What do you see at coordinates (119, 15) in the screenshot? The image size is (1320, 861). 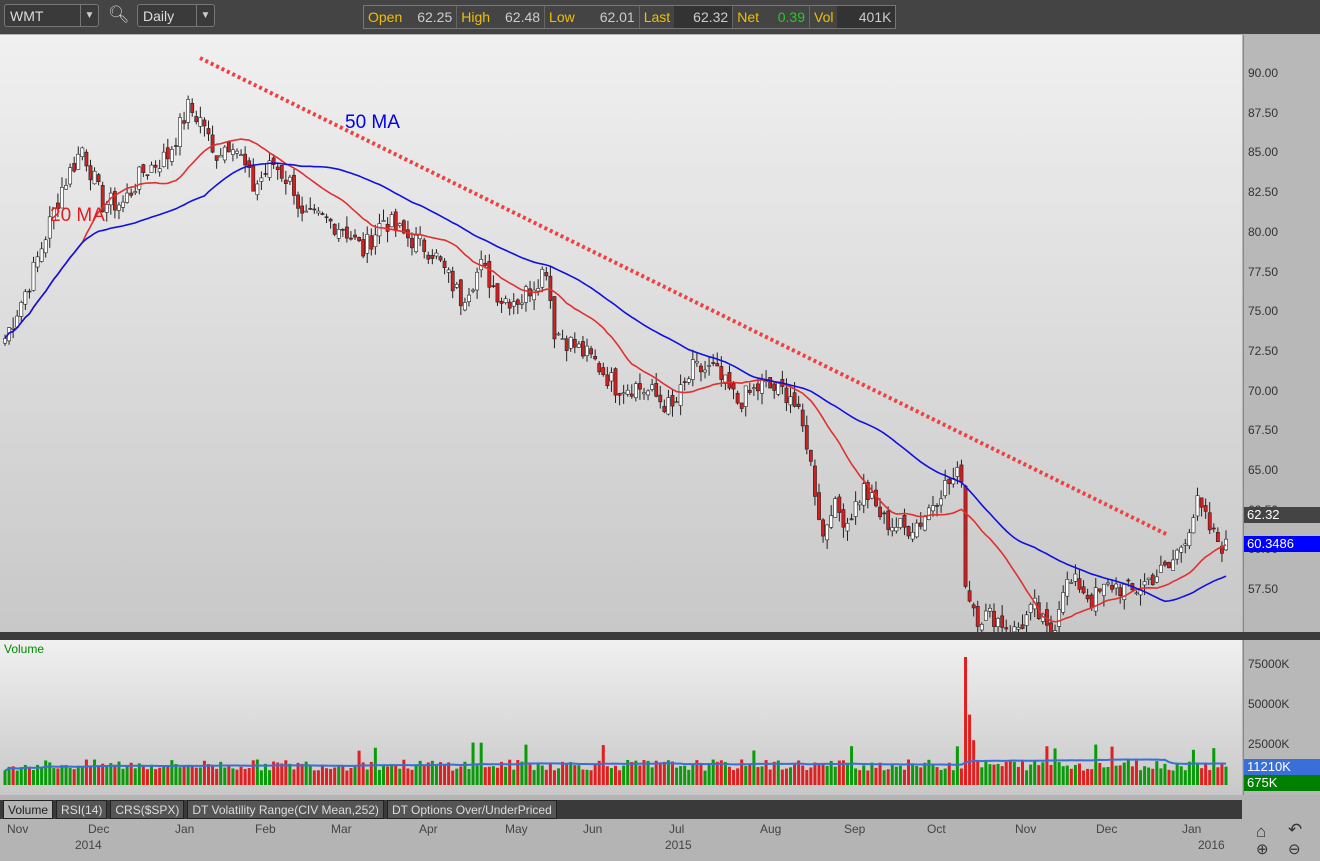 I see `search-icon: 🔍︎` at bounding box center [119, 15].